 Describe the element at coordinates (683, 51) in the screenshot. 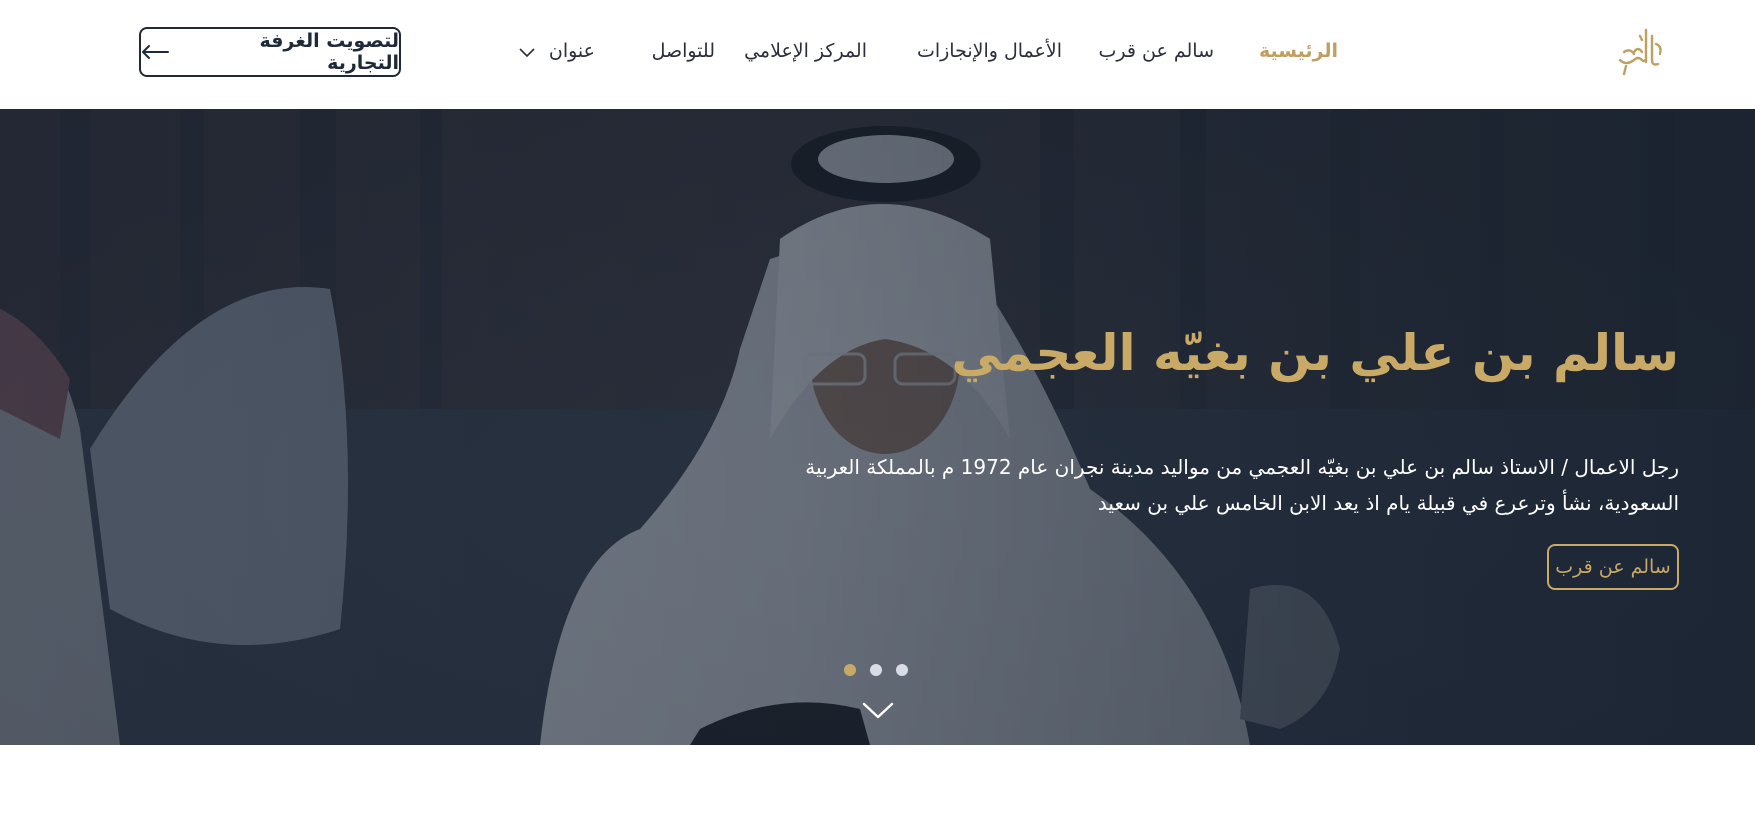

I see `nav-item-contact: للتواصل` at that location.